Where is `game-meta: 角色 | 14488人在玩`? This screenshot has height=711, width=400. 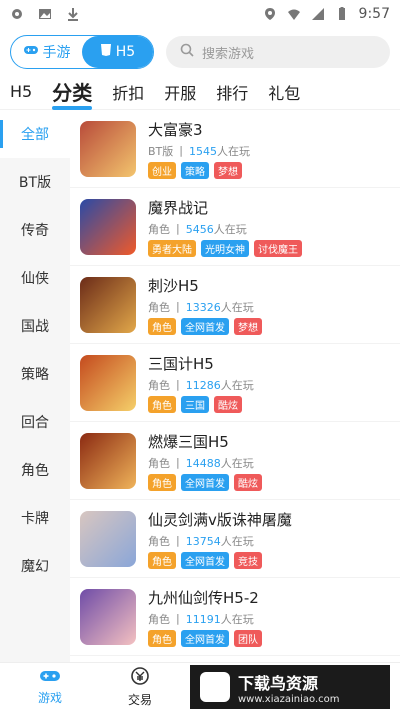
game-meta: 角色 | 14488人在玩 is located at coordinates (201, 463).